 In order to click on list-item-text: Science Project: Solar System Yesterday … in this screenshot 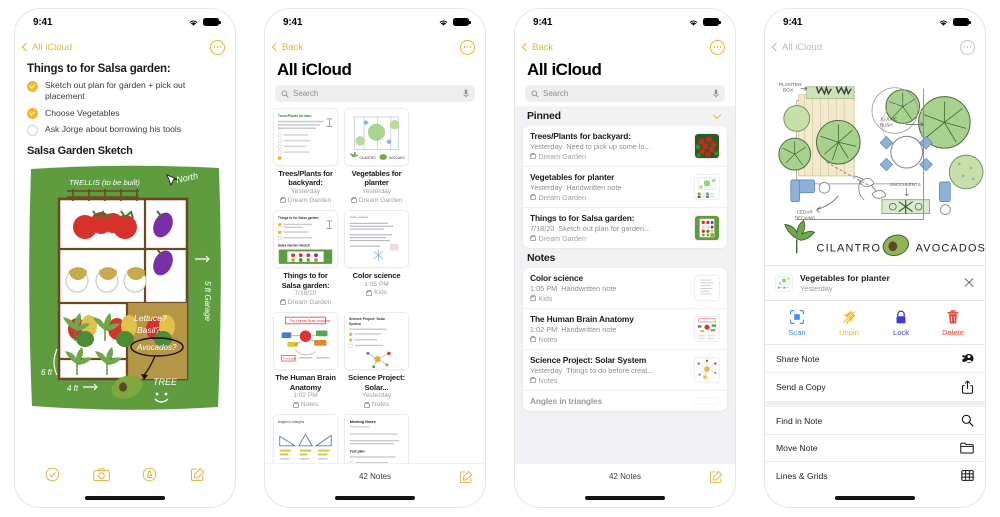, I will do `click(609, 370)`.